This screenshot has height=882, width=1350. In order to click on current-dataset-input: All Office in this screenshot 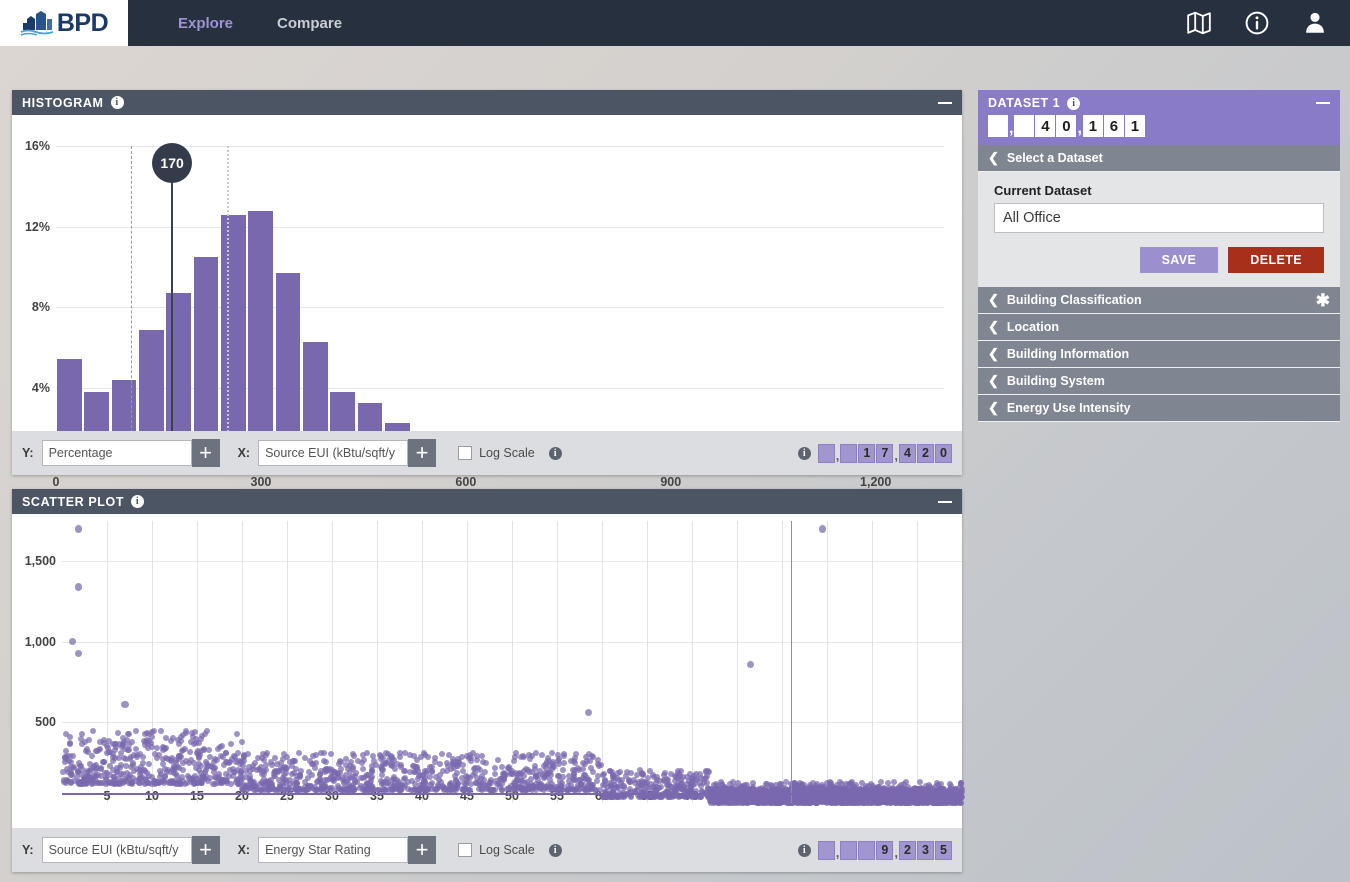, I will do `click(1159, 218)`.